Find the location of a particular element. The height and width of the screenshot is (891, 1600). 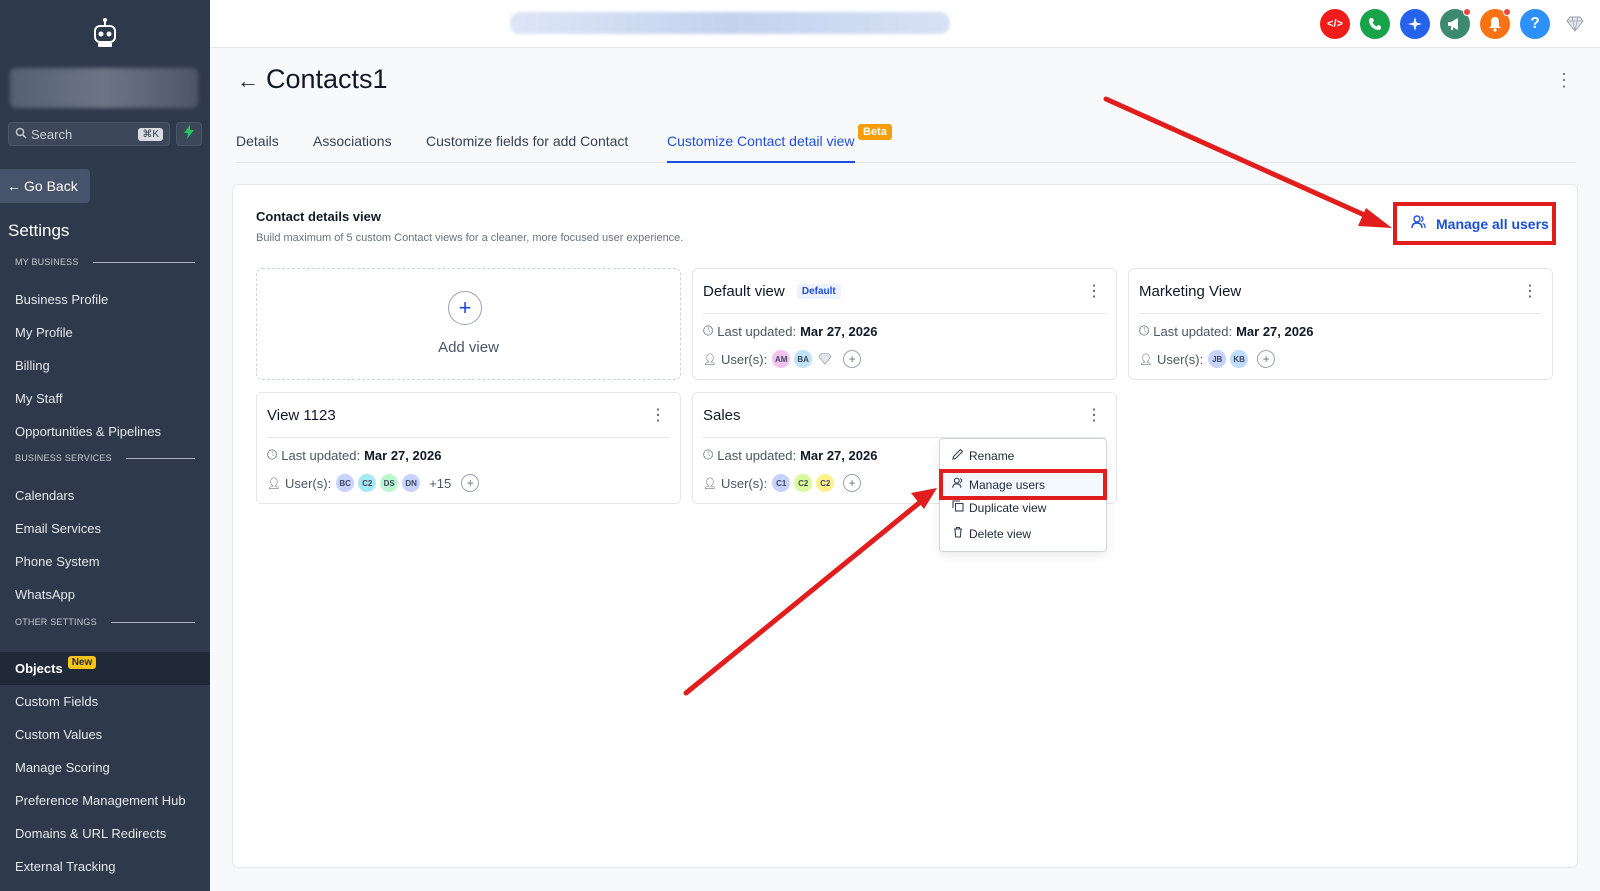

diamond-avatar-icon is located at coordinates (825, 359).